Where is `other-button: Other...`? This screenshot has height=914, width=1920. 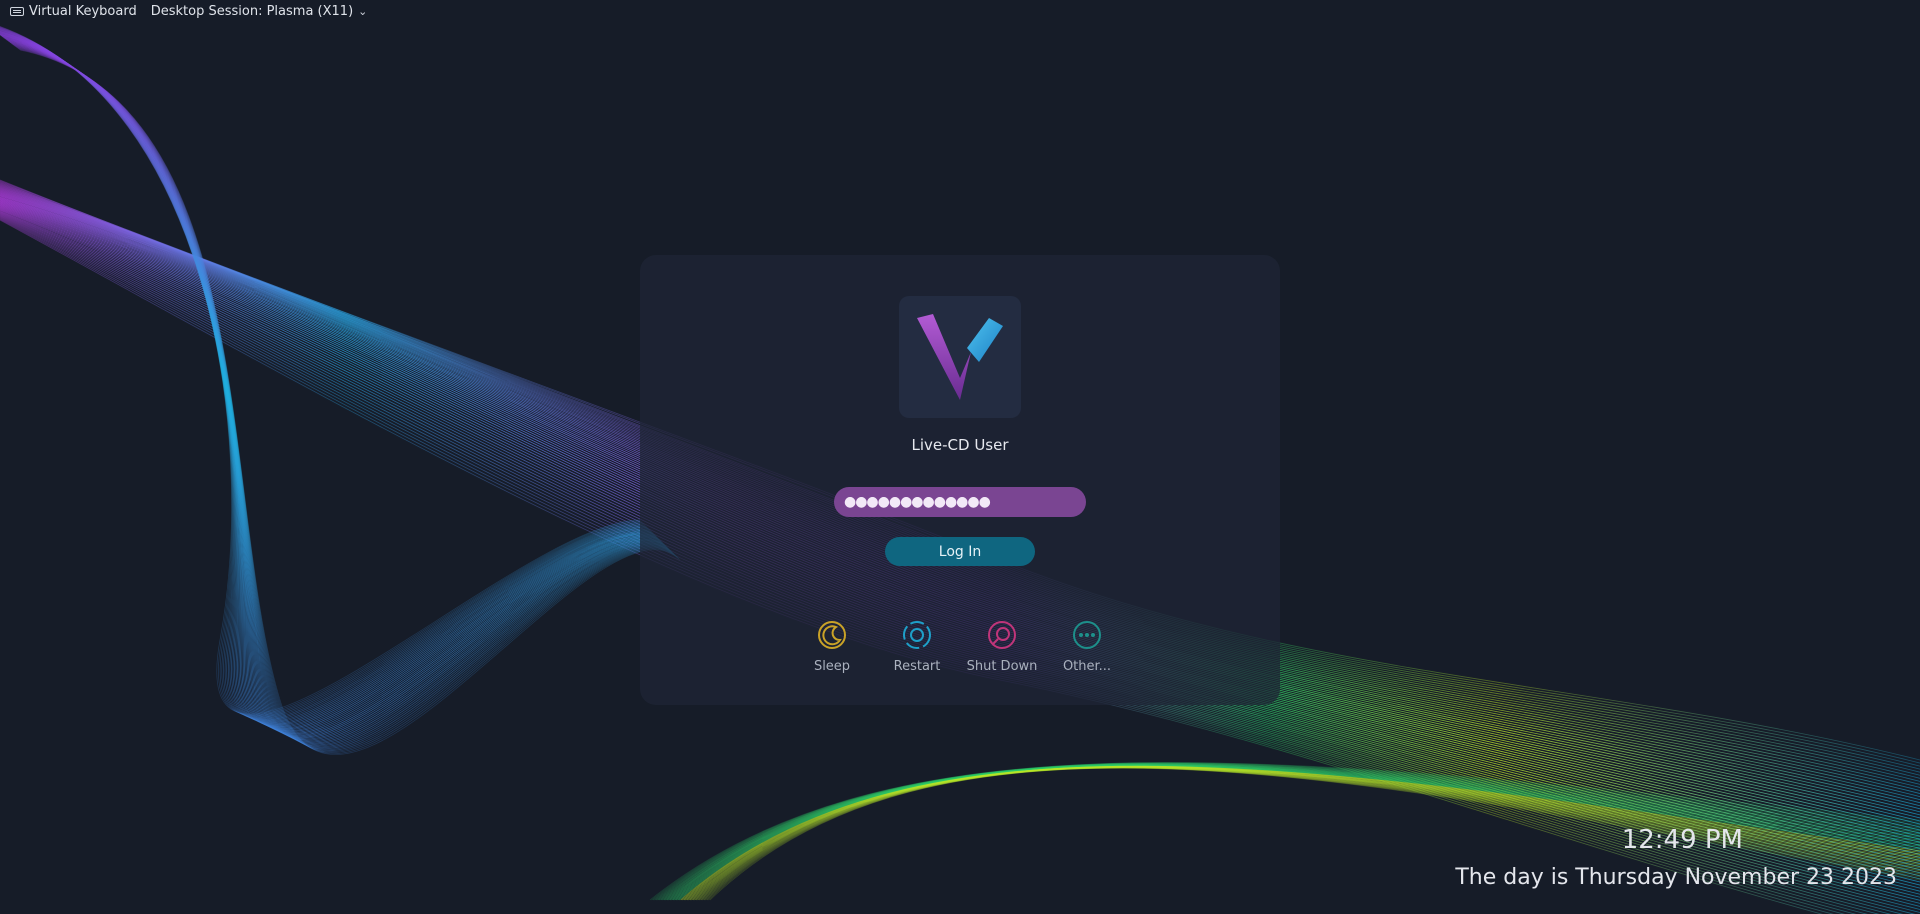 other-button: Other... is located at coordinates (1087, 646).